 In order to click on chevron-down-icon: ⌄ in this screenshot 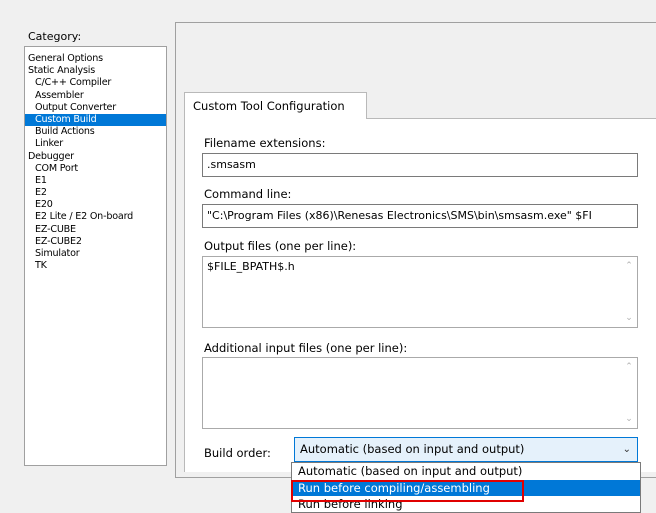, I will do `click(627, 449)`.